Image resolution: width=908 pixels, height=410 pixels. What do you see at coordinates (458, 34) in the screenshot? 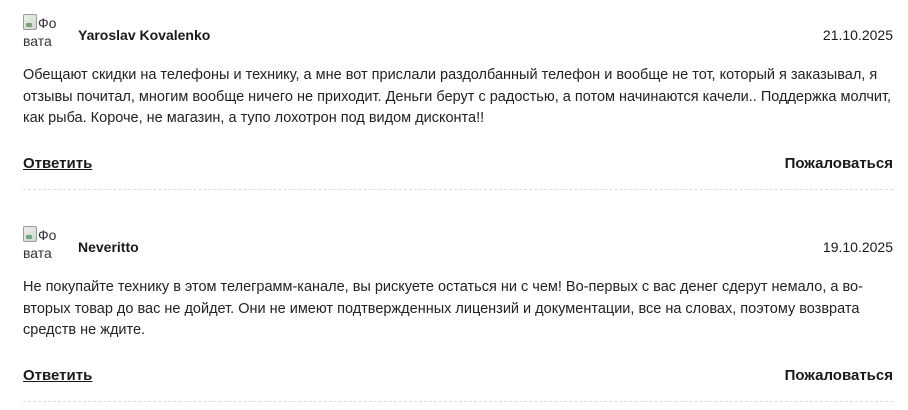
I see `review-header: Фо вата Yaroslav Kovalenko 21.10.2025` at bounding box center [458, 34].